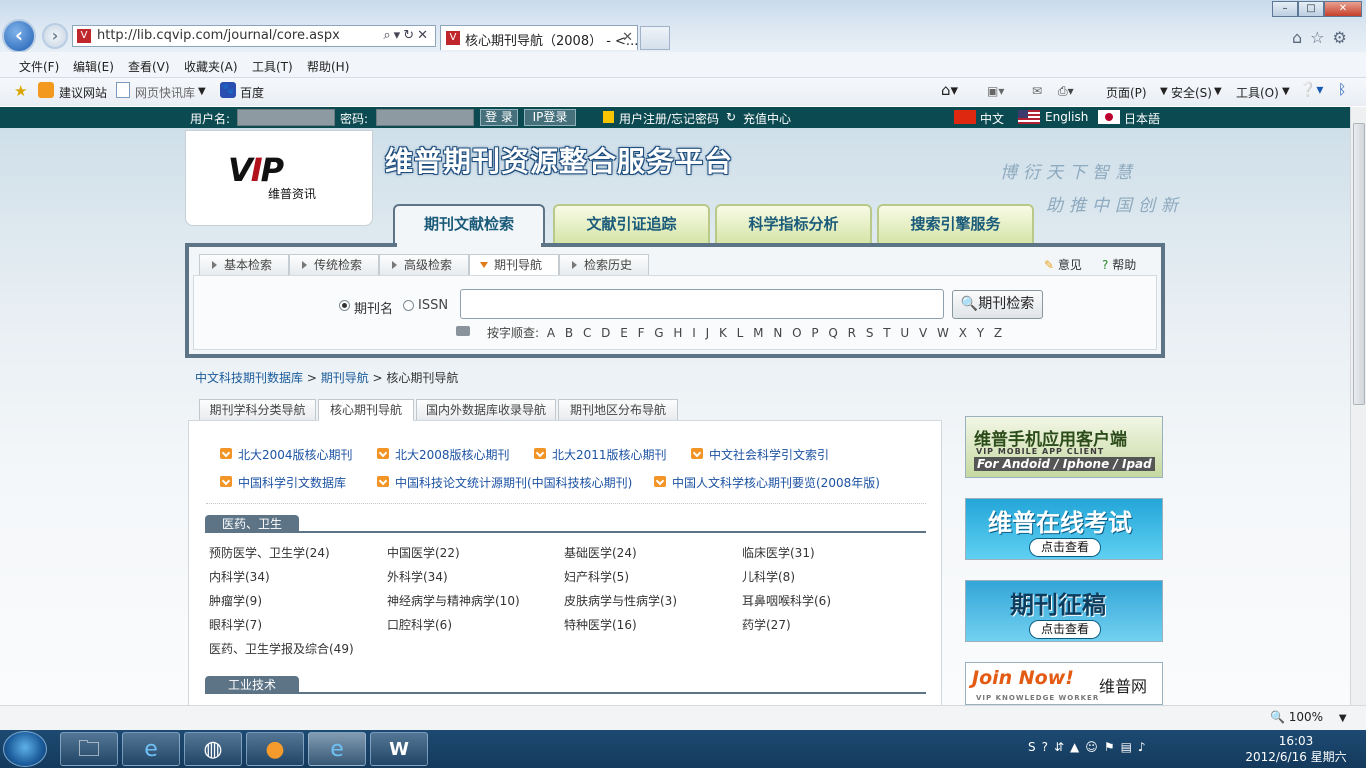 This screenshot has height=768, width=1366. What do you see at coordinates (408, 305) in the screenshot?
I see `radio-issn` at bounding box center [408, 305].